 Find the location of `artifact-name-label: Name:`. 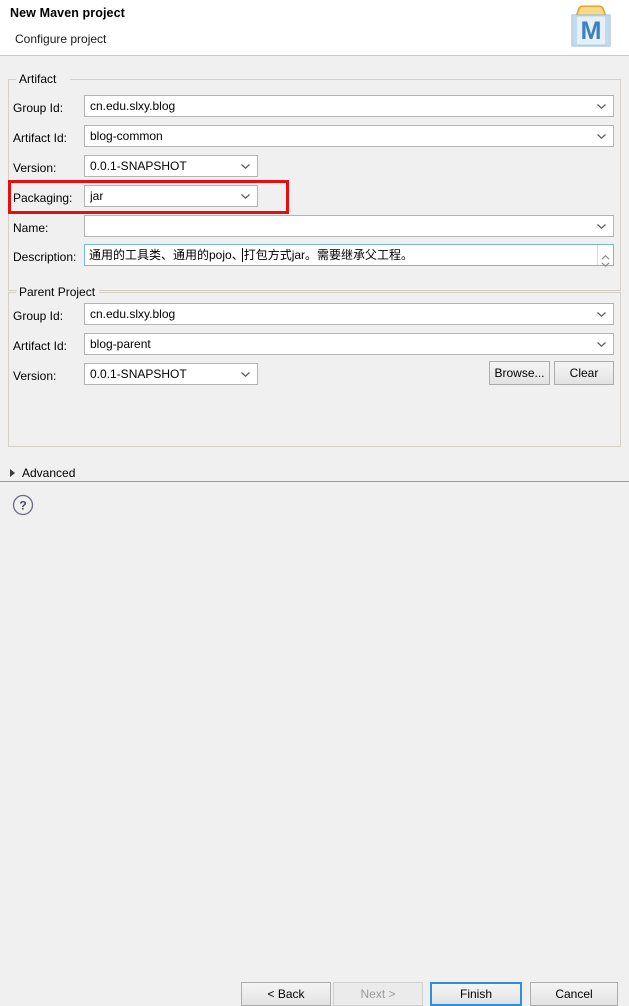

artifact-name-label: Name: is located at coordinates (31, 228).